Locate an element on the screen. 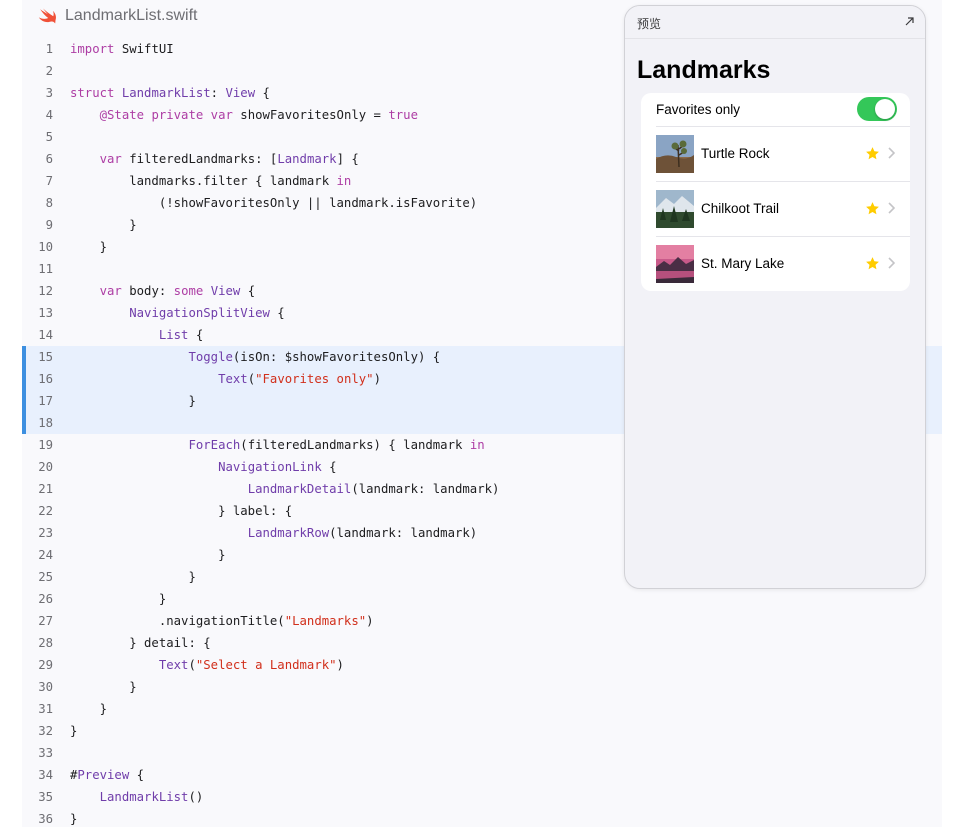 The image size is (964, 827). code-token: ForEach is located at coordinates (214, 445).